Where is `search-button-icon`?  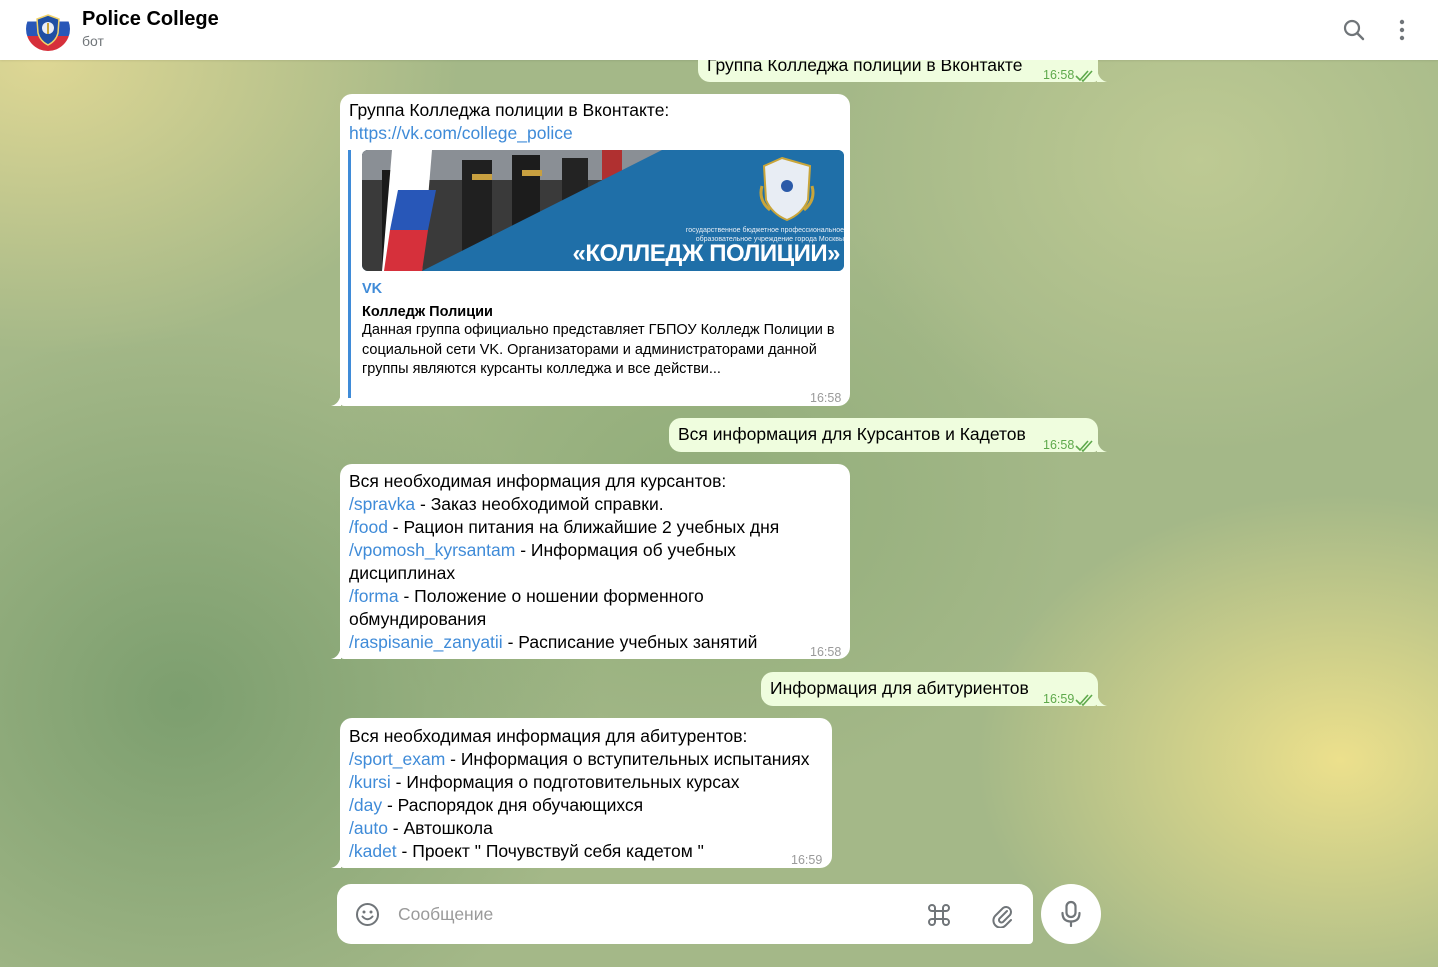
search-button-icon is located at coordinates (1354, 30).